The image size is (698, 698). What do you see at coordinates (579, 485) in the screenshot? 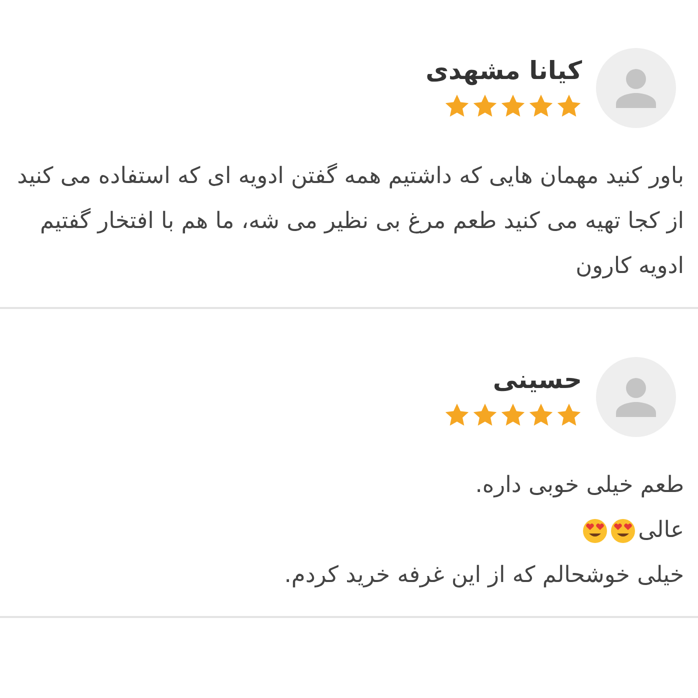
I see `review-text: طعم خیلی خوبی داره.` at bounding box center [579, 485].